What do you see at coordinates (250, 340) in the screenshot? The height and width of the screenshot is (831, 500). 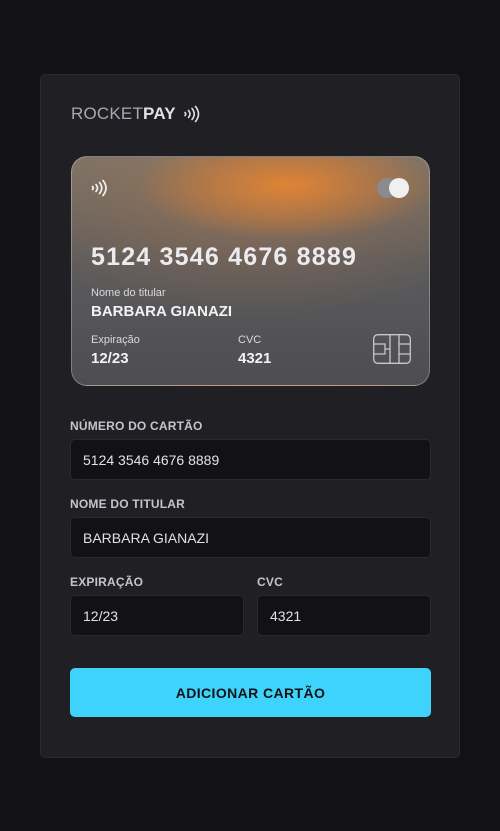 I see `cvc-caption: CVC` at bounding box center [250, 340].